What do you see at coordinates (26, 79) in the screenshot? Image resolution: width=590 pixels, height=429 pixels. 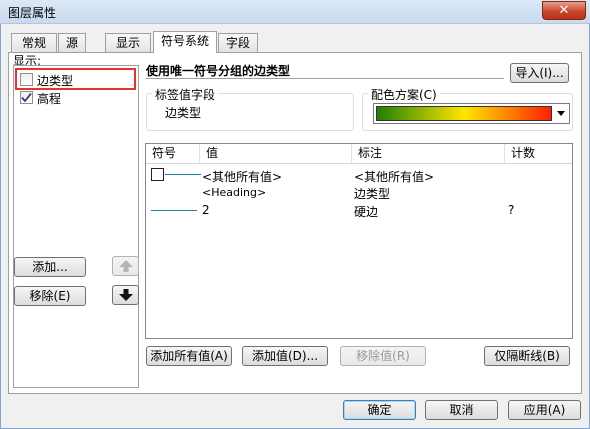 I see `edge-type-checkbox` at bounding box center [26, 79].